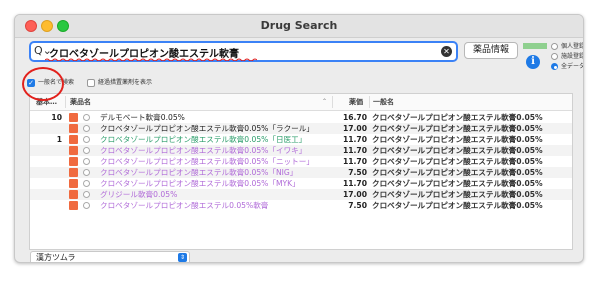  I want to click on checkbox-box, so click(91, 83).